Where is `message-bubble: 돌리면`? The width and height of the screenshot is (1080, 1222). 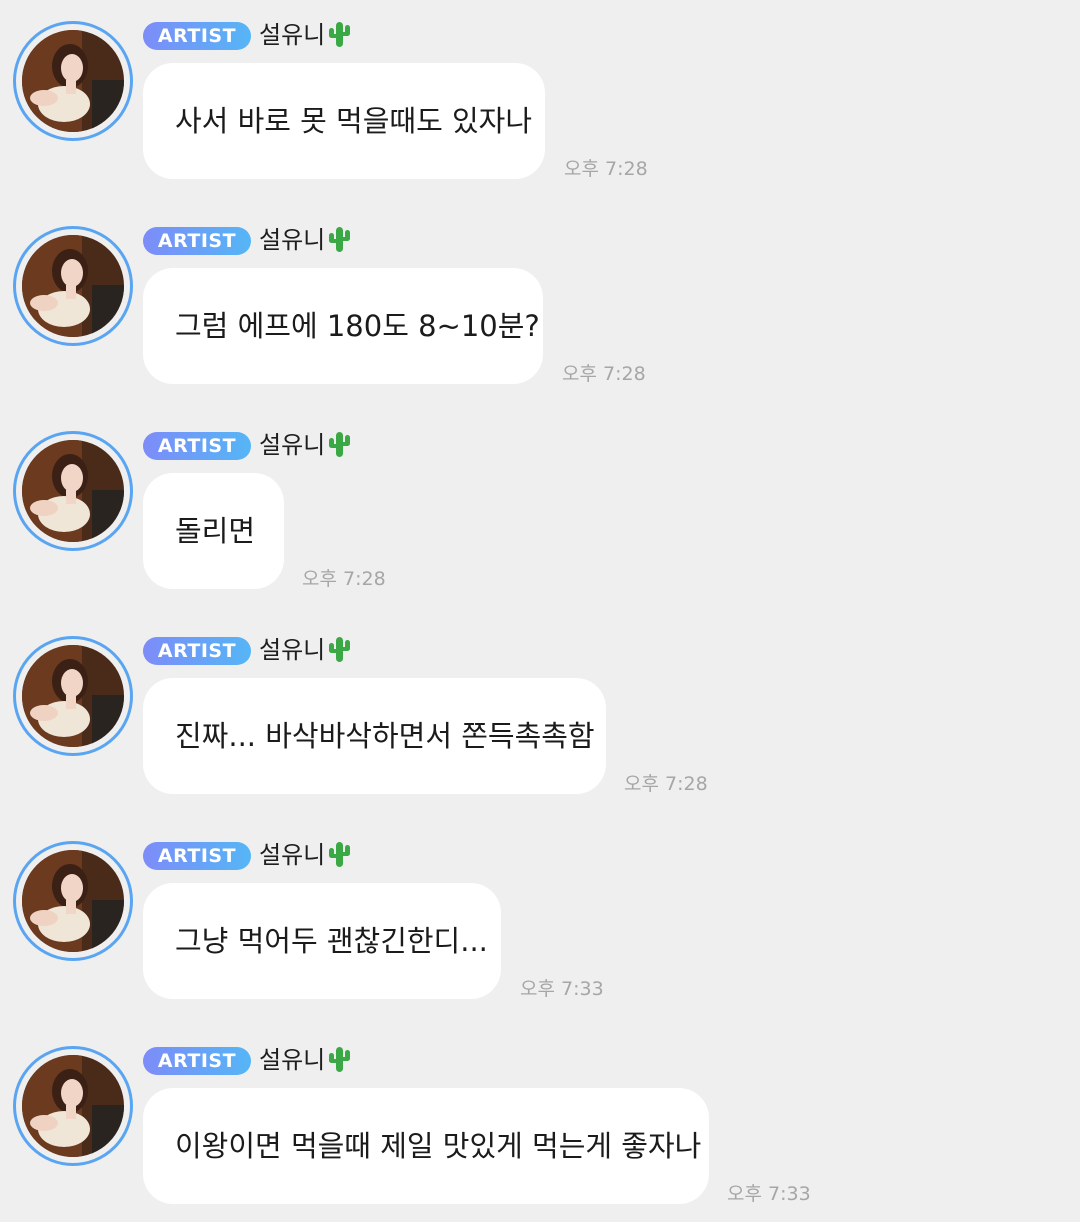 message-bubble: 돌리면 is located at coordinates (213, 531).